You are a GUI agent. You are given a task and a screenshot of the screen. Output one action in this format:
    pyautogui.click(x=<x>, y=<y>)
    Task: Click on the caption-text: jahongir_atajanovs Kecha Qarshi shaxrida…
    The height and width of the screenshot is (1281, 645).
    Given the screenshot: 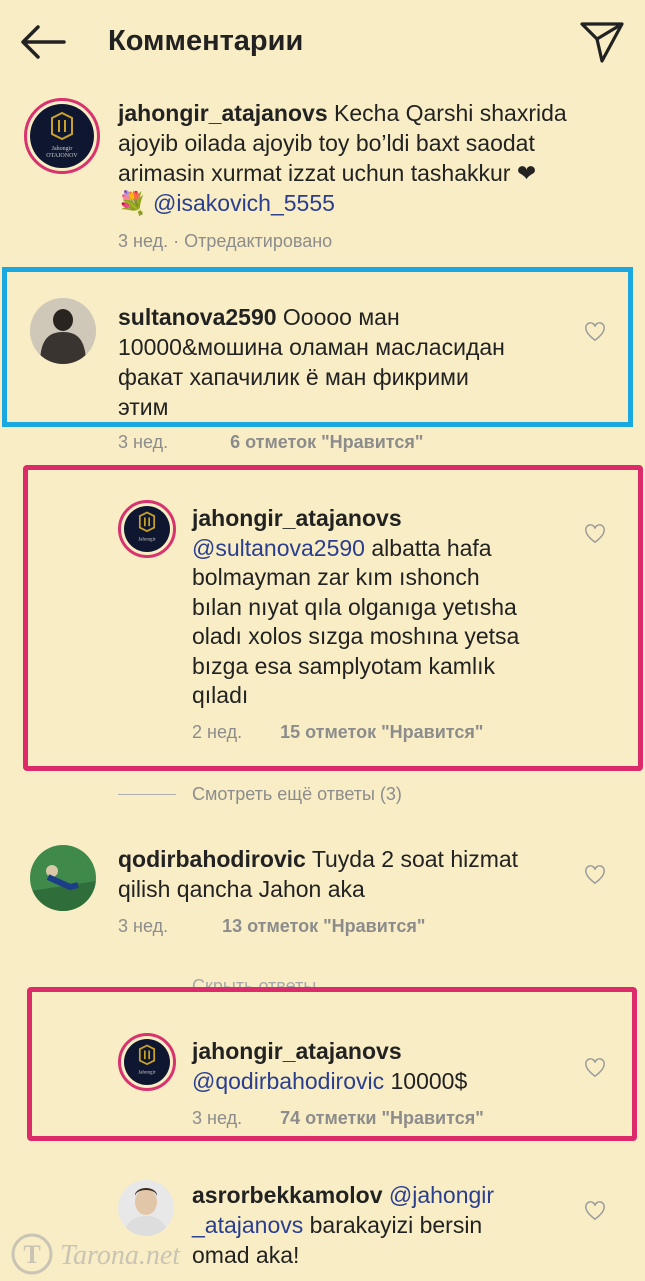 What is the action you would take?
    pyautogui.click(x=342, y=158)
    